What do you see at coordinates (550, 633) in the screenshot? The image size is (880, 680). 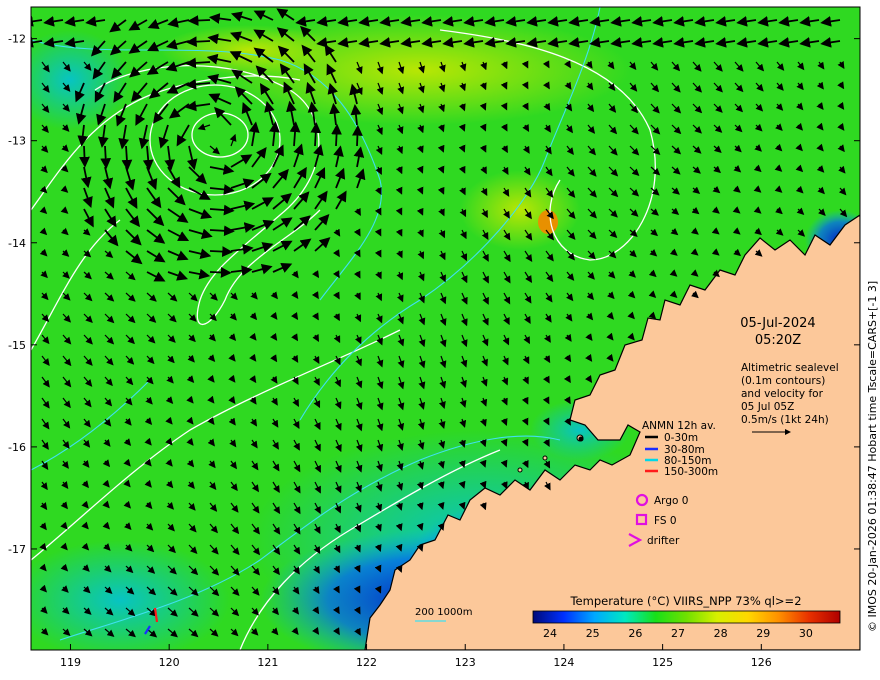 I see `colorbar-tick-label: 24` at bounding box center [550, 633].